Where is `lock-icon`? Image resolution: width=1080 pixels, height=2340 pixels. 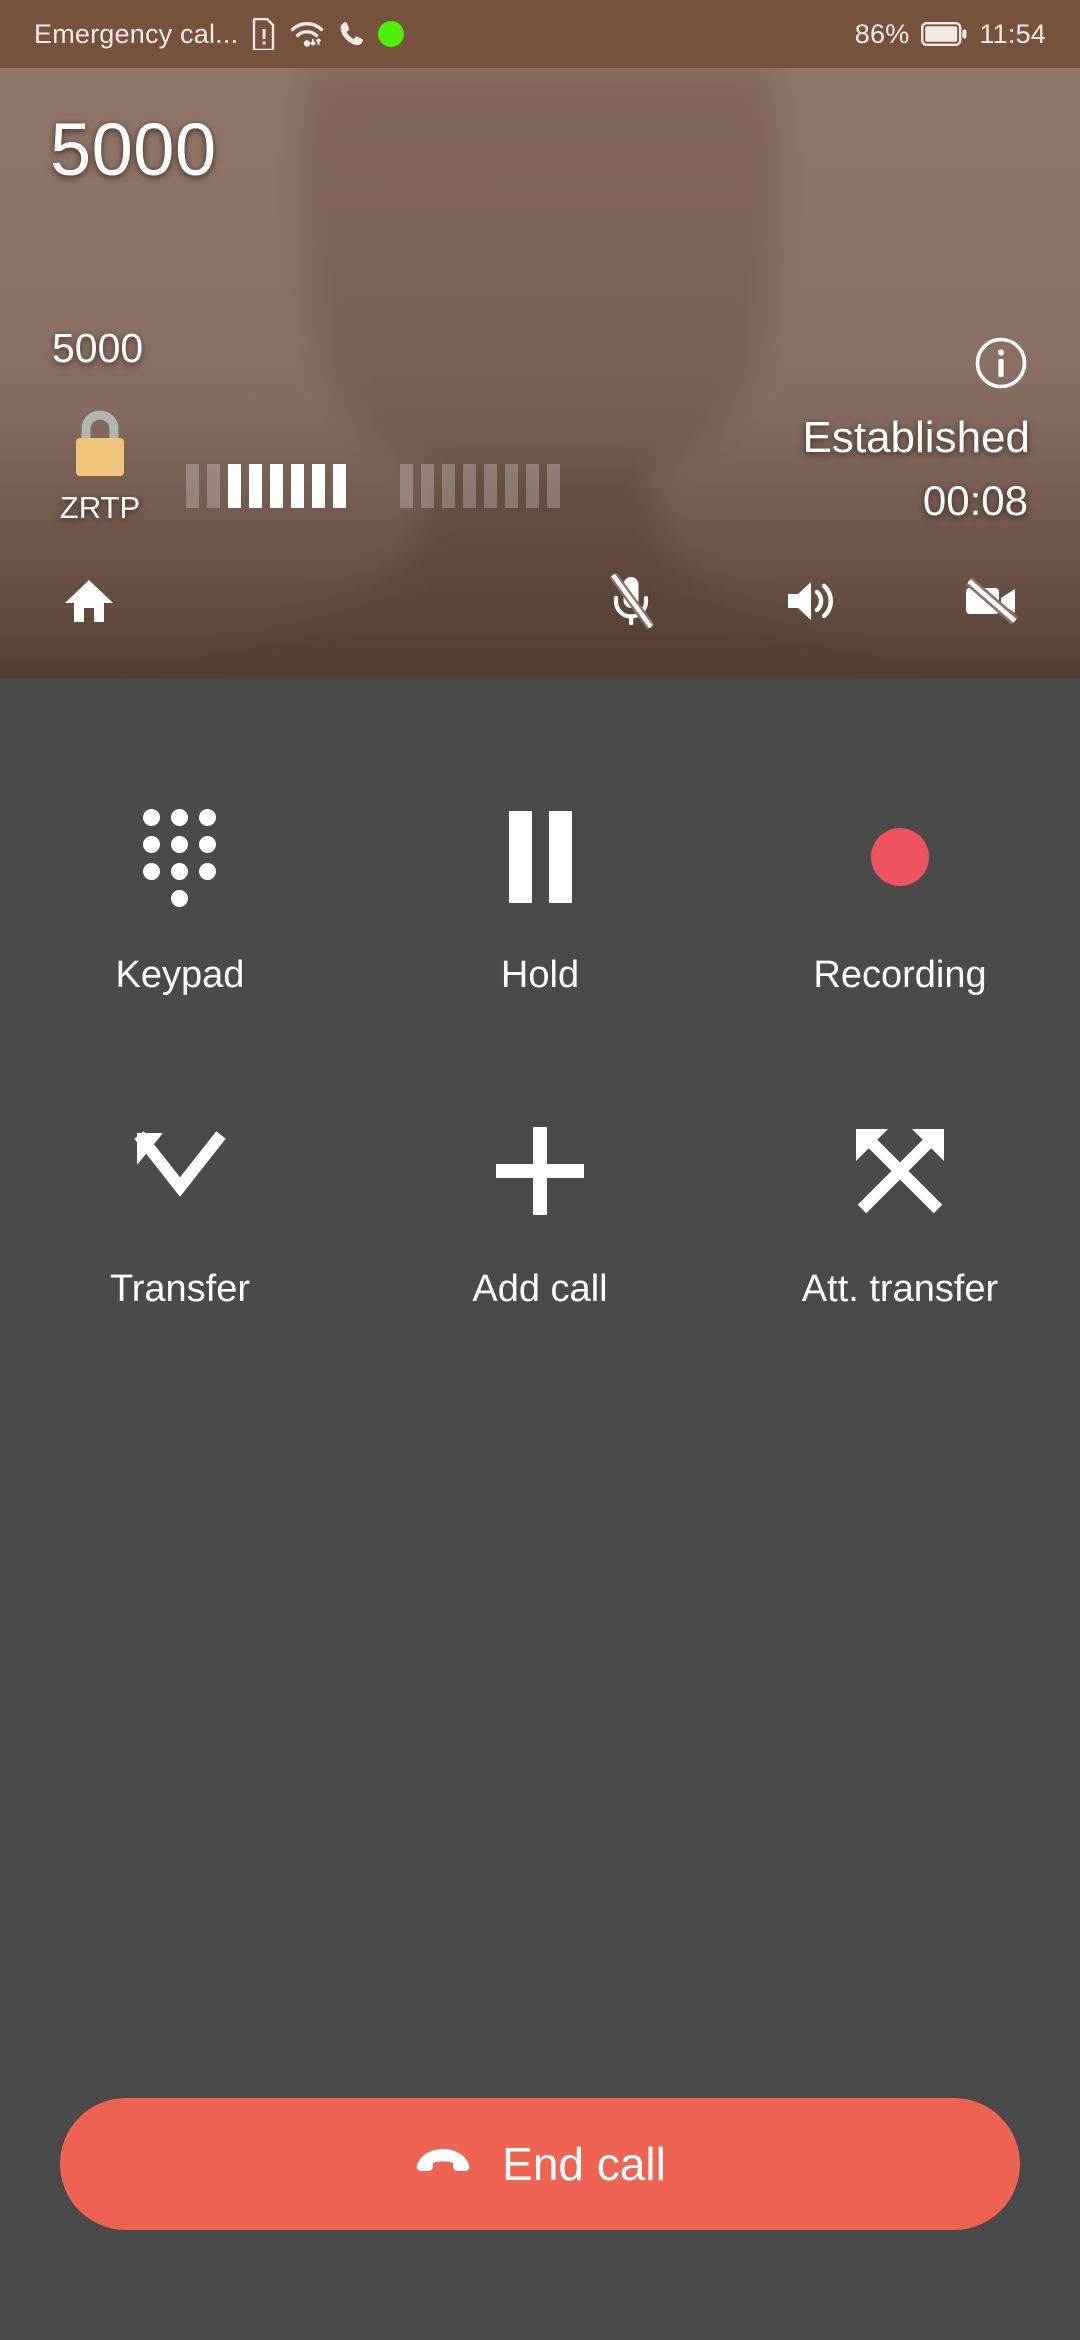
lock-icon is located at coordinates (100, 445).